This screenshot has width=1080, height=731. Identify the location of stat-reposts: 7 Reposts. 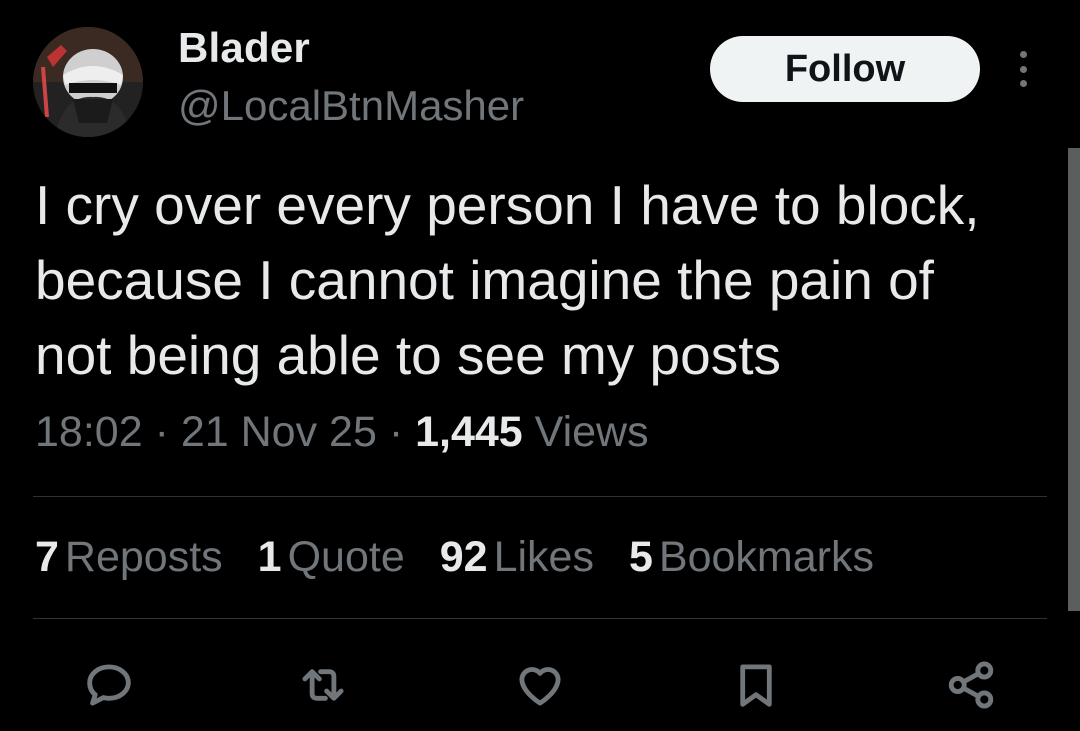
(129, 557).